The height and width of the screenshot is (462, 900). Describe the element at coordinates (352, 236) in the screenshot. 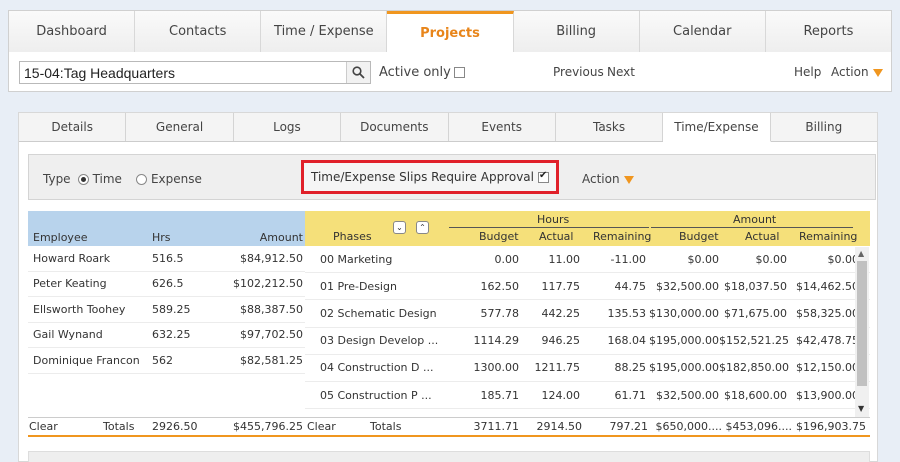

I see `col-phases: Phases` at that location.